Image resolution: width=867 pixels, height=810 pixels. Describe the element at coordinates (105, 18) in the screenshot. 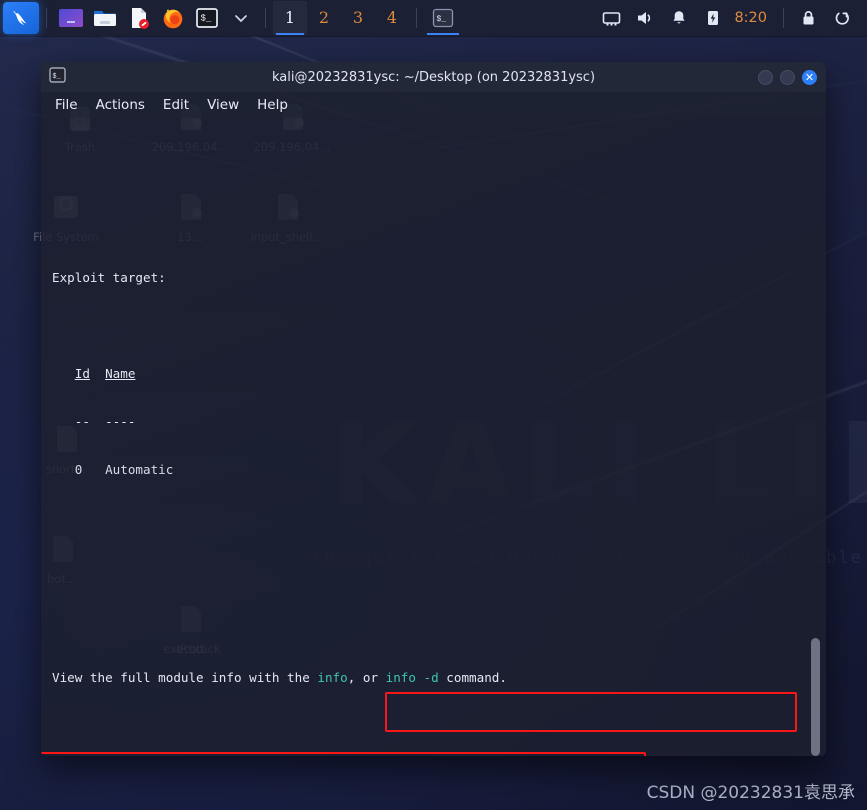

I see `file-manager-icon` at that location.